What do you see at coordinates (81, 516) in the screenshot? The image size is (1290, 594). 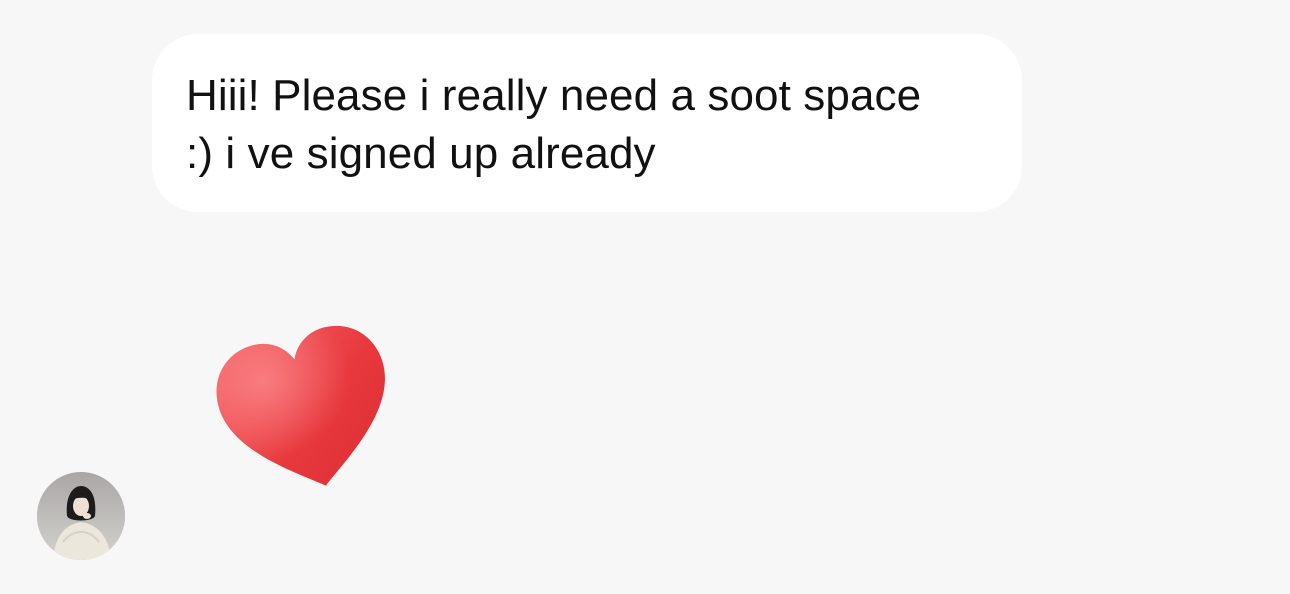 I see `sender-avatar` at bounding box center [81, 516].